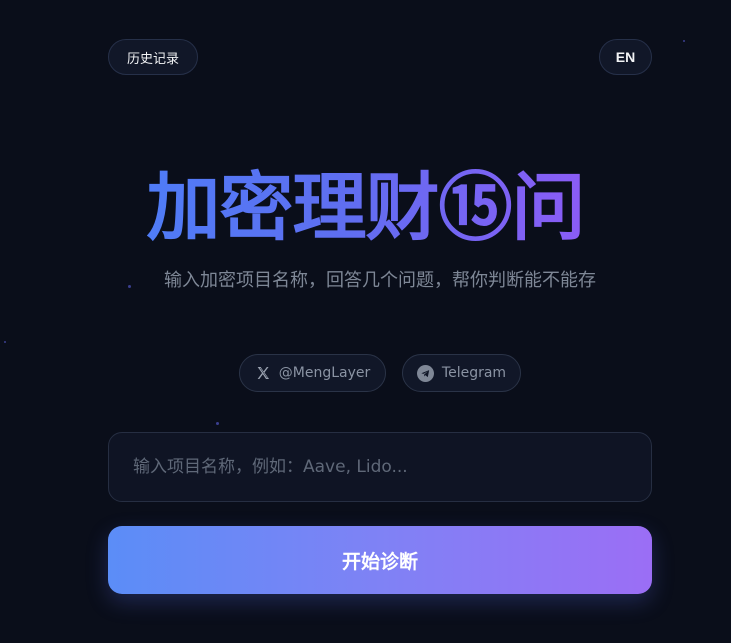 Image resolution: width=731 pixels, height=643 pixels. What do you see at coordinates (625, 57) in the screenshot?
I see `language-toggle-button: EN` at bounding box center [625, 57].